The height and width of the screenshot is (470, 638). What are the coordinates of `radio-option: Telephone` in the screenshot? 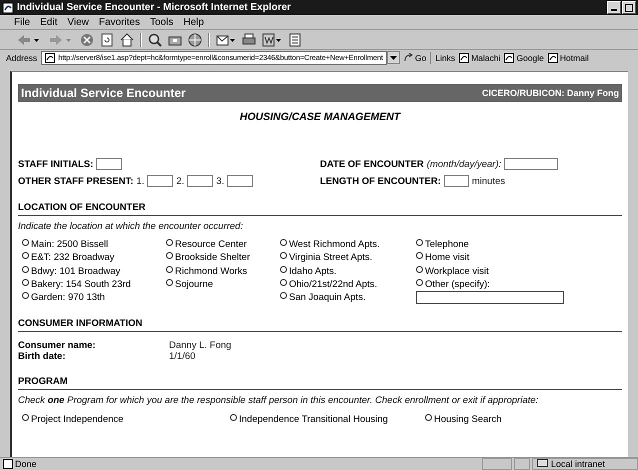 It's located at (496, 245).